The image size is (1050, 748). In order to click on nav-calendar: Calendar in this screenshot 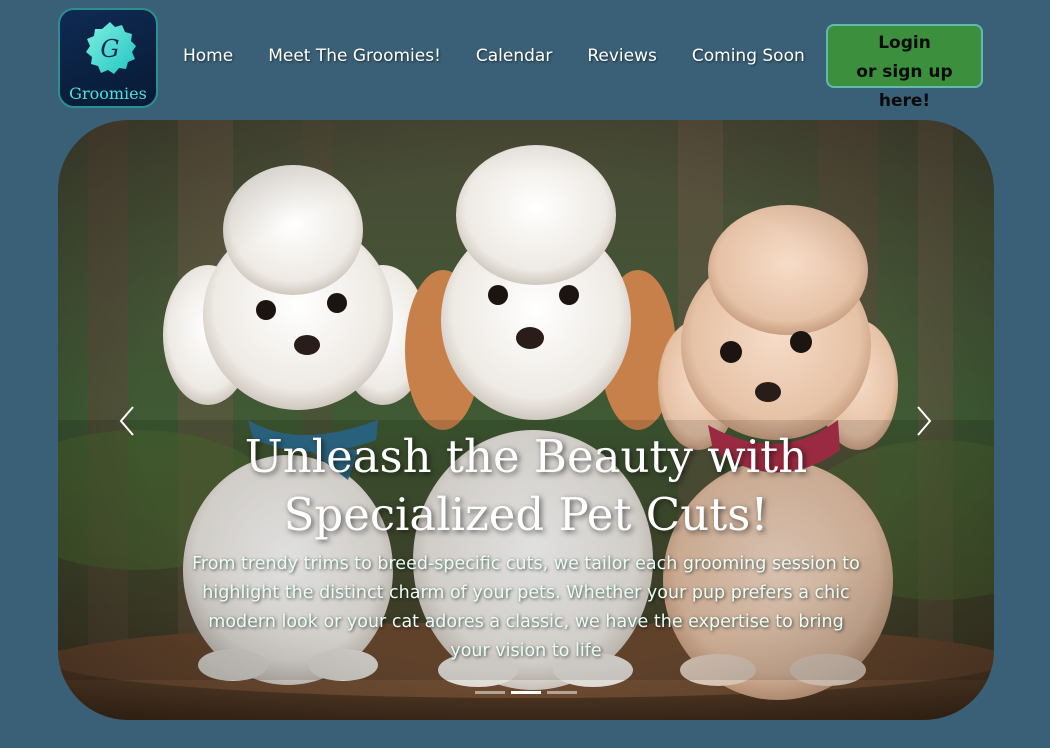, I will do `click(514, 56)`.